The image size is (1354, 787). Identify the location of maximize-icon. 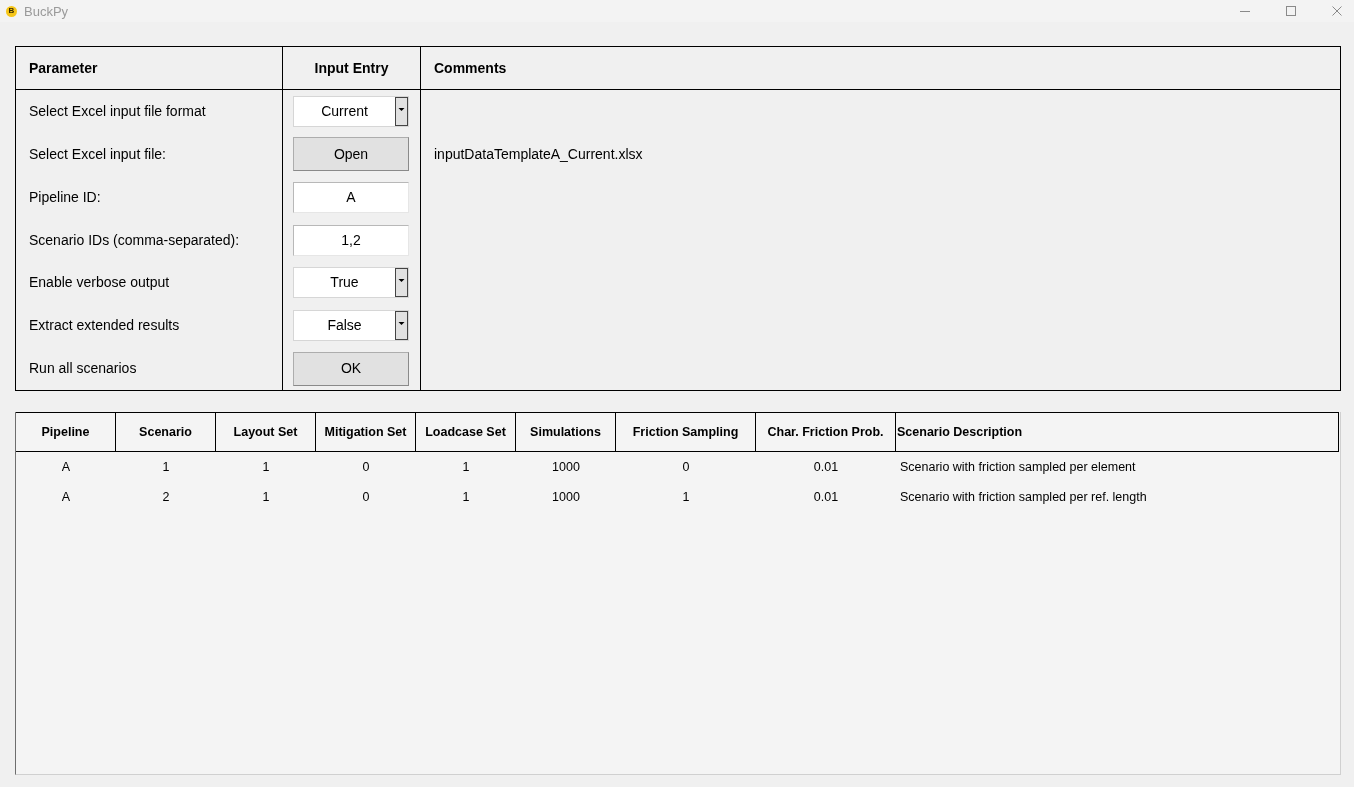
(1291, 11).